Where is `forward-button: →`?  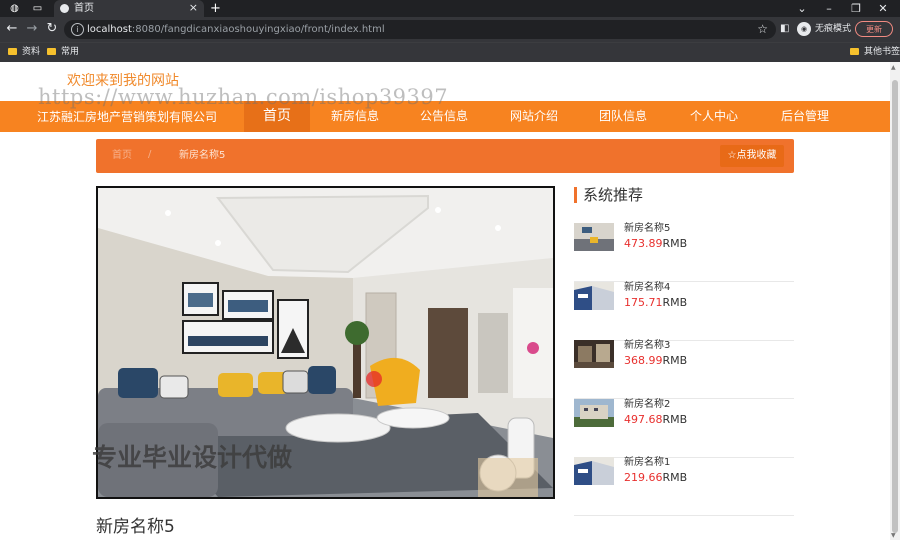 forward-button: → is located at coordinates (32, 29).